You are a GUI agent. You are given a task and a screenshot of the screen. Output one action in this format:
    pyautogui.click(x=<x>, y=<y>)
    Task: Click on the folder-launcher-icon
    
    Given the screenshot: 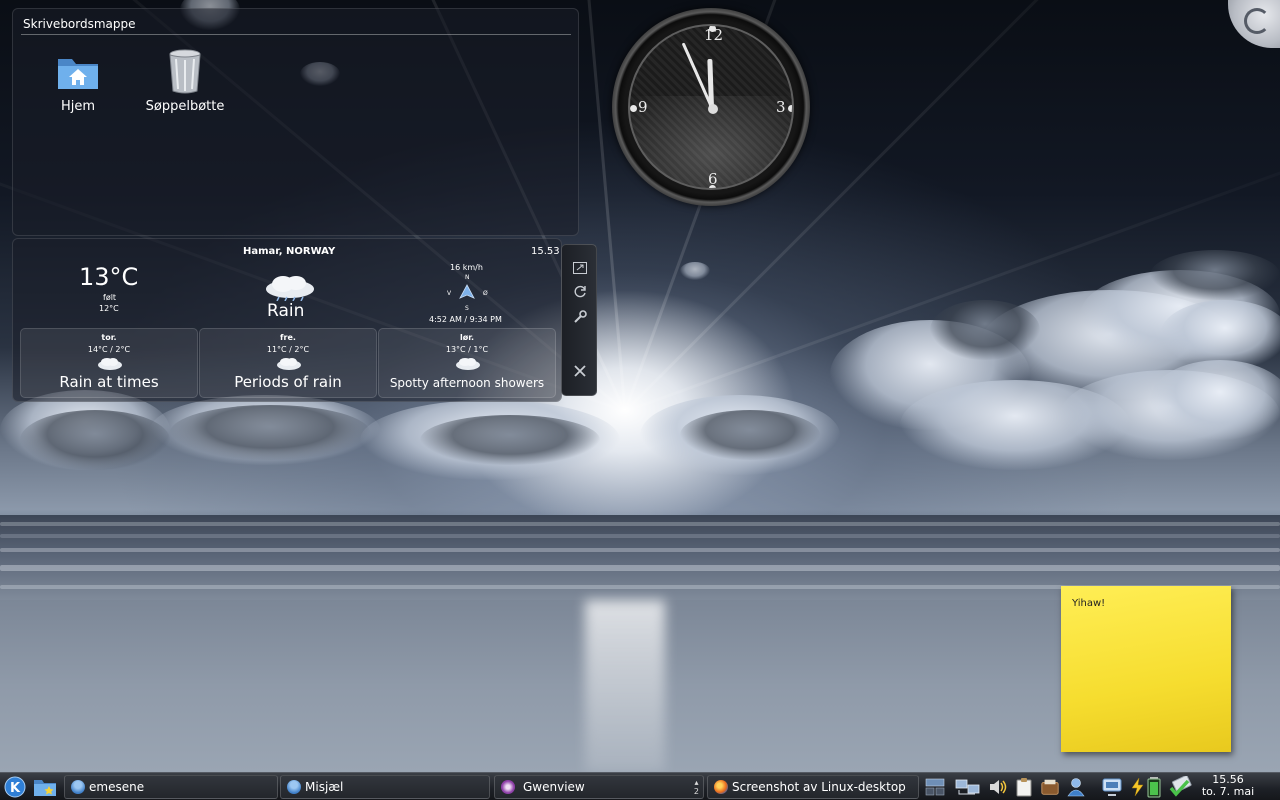 What is the action you would take?
    pyautogui.click(x=45, y=787)
    